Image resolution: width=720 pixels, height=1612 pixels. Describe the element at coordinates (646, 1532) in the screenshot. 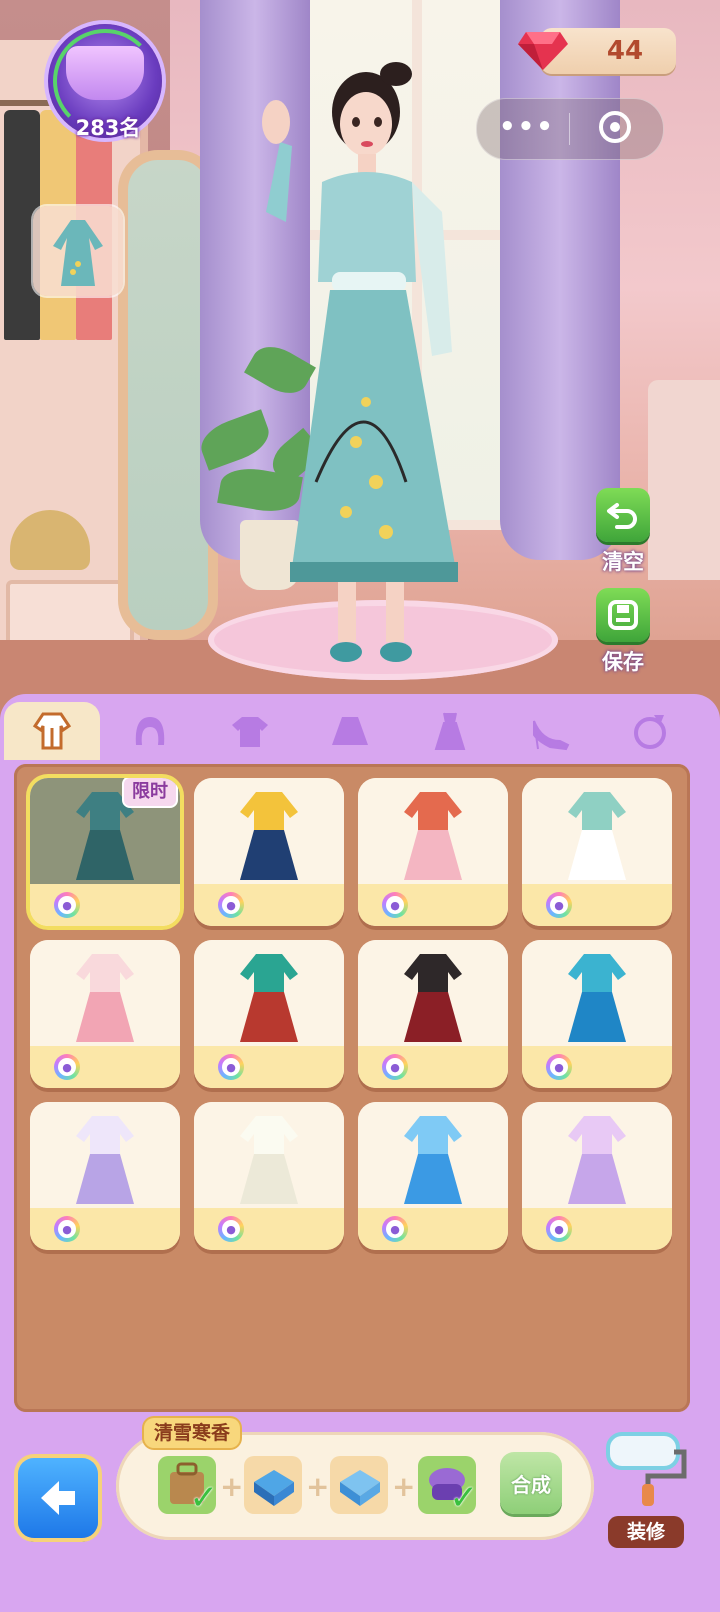

I see `decorate-label: 装修` at that location.